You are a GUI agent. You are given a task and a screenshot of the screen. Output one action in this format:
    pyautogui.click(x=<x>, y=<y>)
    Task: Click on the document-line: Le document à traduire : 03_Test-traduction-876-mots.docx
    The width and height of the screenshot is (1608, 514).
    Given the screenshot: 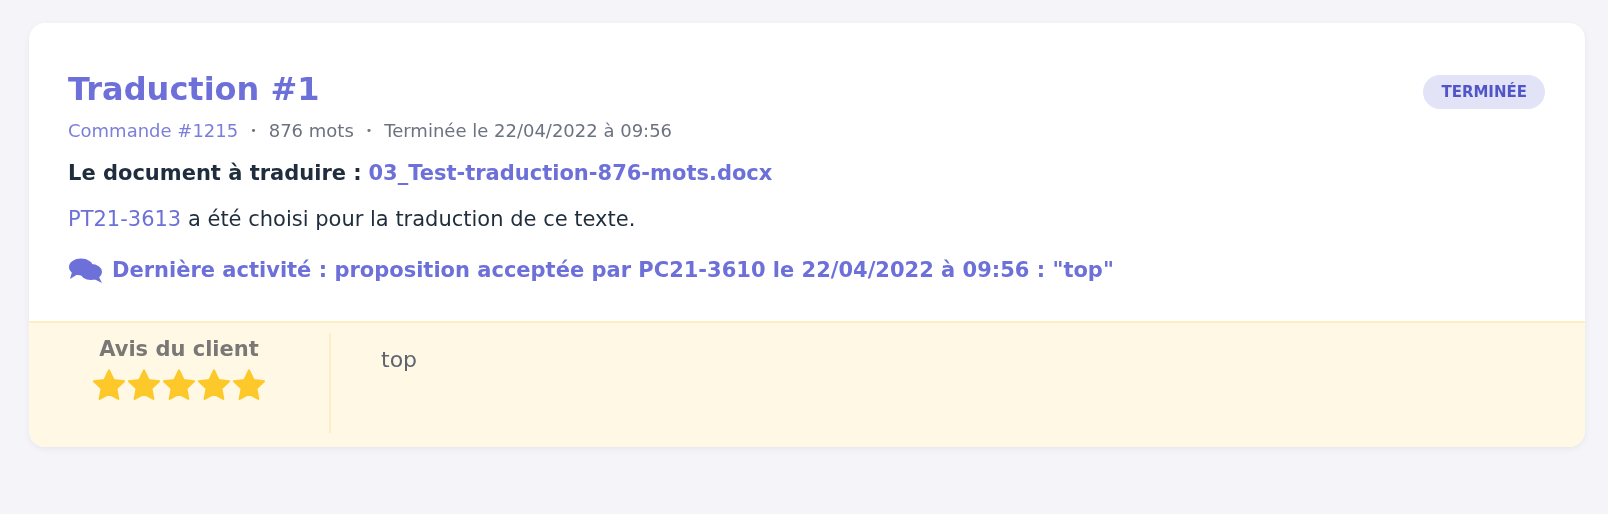 What is the action you would take?
    pyautogui.click(x=421, y=173)
    